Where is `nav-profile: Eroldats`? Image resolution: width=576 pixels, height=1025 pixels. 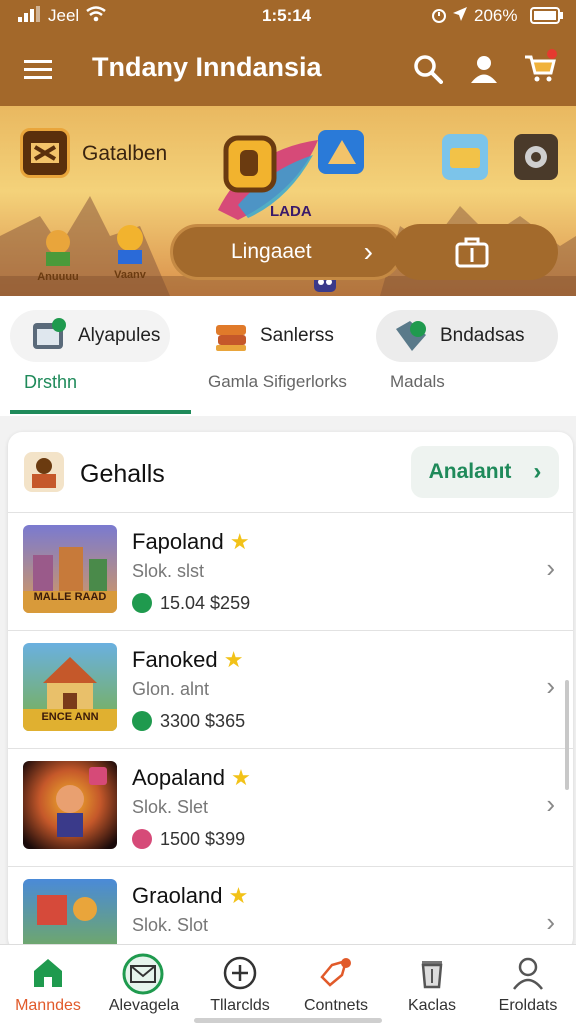
nav-profile: Eroldats is located at coordinates (528, 985).